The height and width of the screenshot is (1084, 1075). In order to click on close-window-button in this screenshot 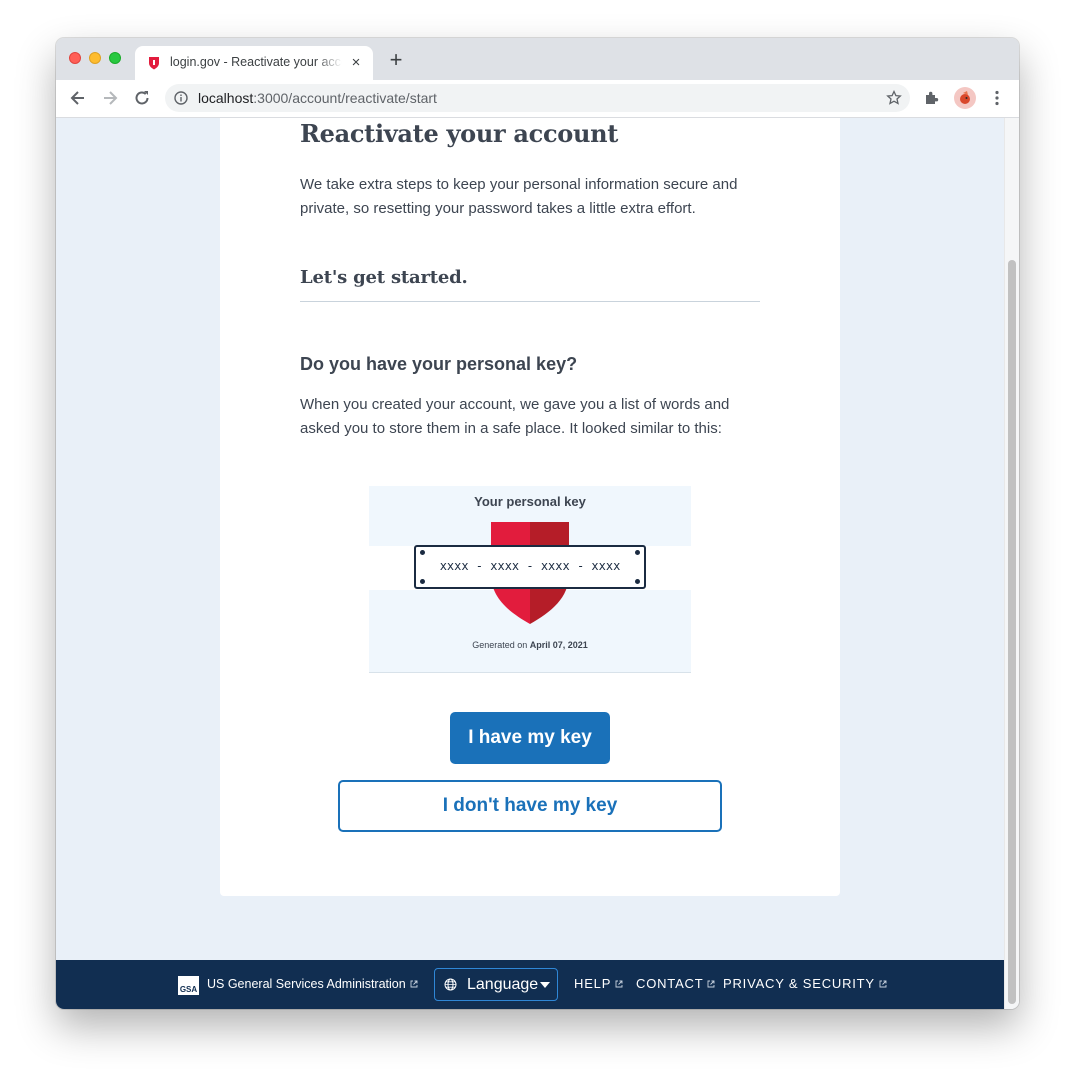, I will do `click(75, 58)`.